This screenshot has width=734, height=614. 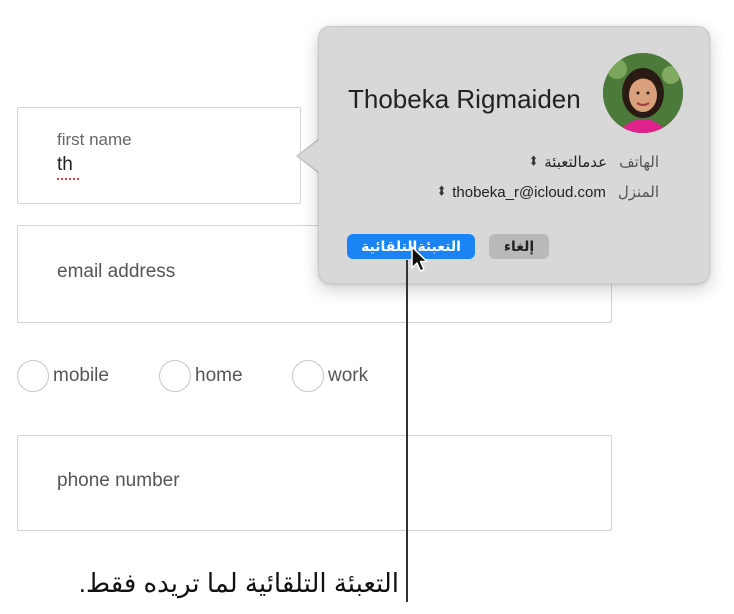 What do you see at coordinates (159, 155) in the screenshot?
I see `first-name-field: first name th` at bounding box center [159, 155].